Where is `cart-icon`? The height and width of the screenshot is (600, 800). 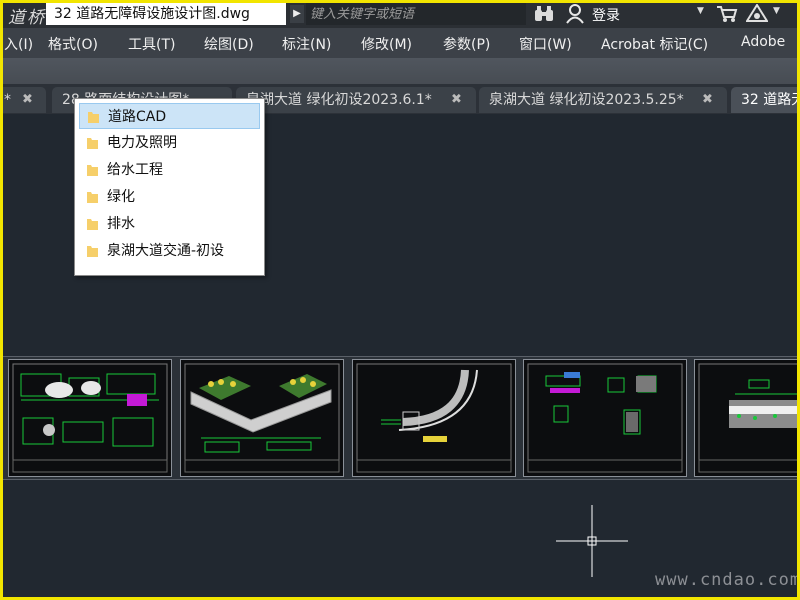
cart-icon is located at coordinates (727, 14).